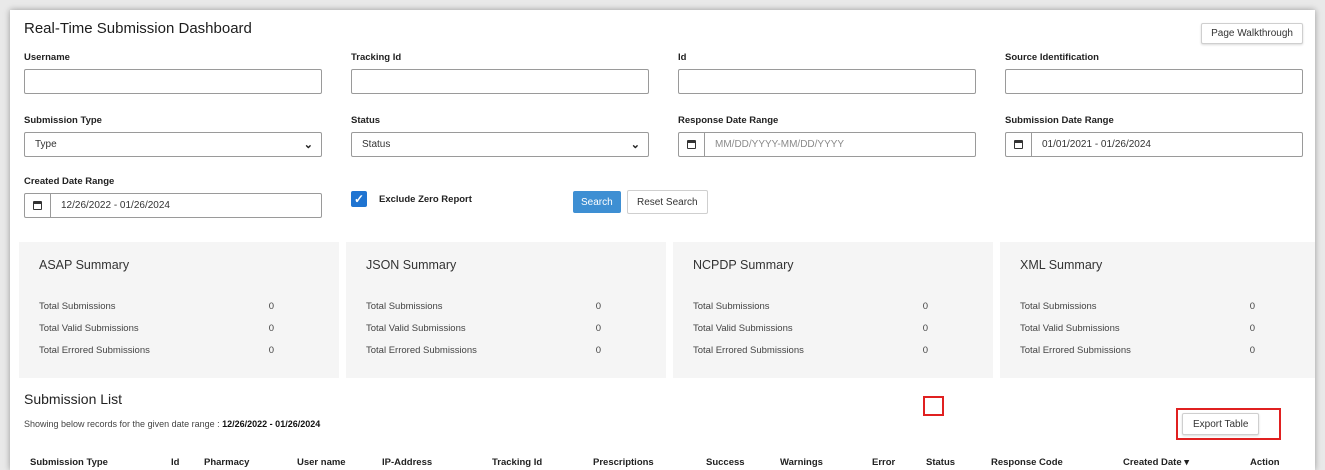  What do you see at coordinates (801, 462) in the screenshot?
I see `column-header-warnings: Warnings` at bounding box center [801, 462].